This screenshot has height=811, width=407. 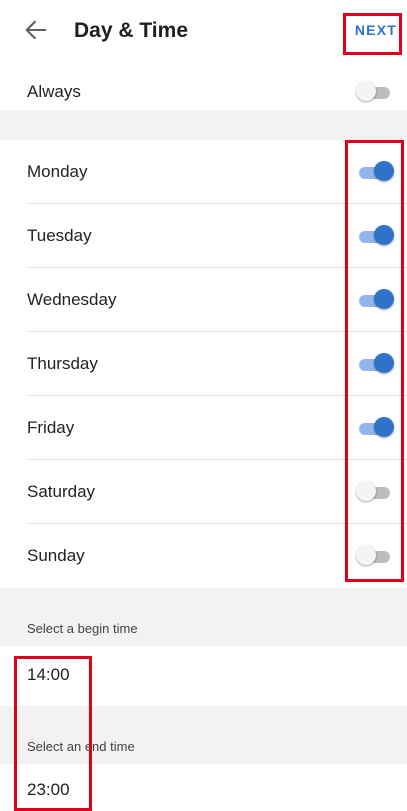 What do you see at coordinates (203, 33) in the screenshot?
I see `app-bar: Day & Time NEXT` at bounding box center [203, 33].